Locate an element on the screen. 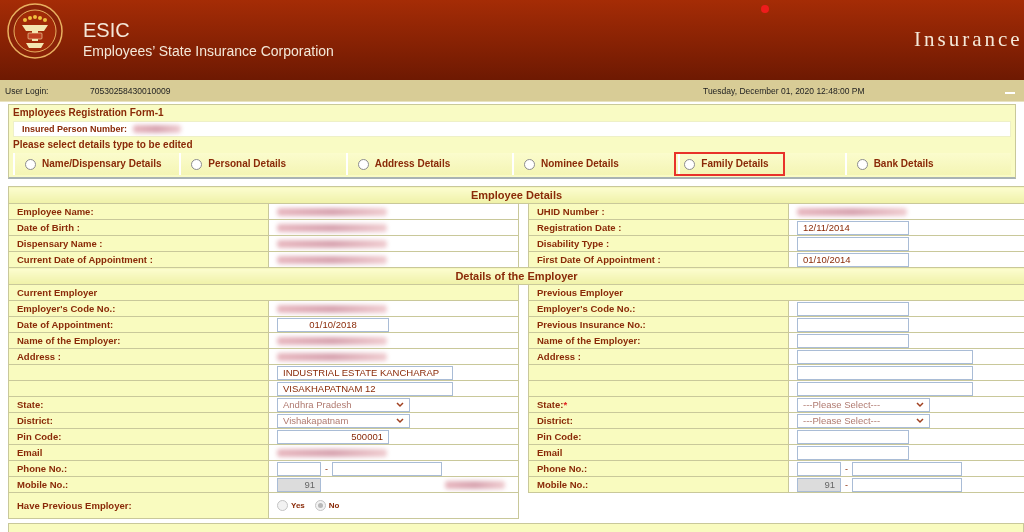 The width and height of the screenshot is (1024, 532). date-time: Tuesday, December 01, 2020 12:48:00 PM is located at coordinates (784, 91).